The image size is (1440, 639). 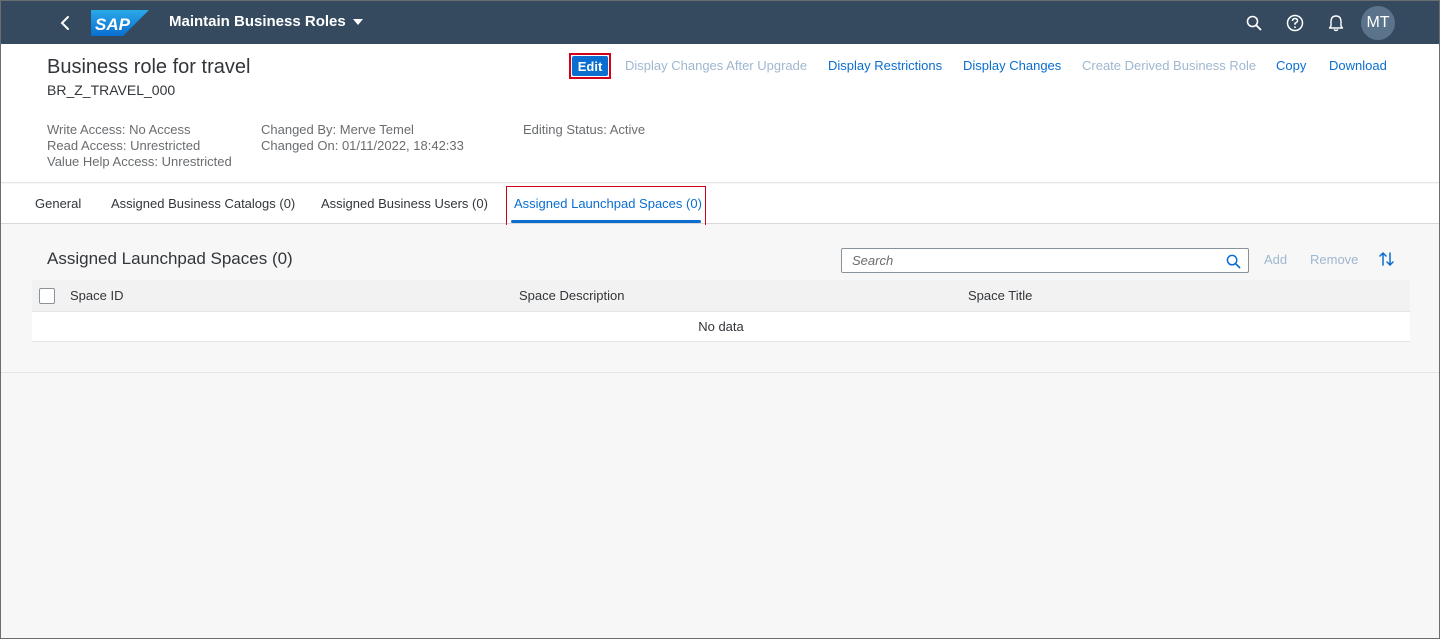 What do you see at coordinates (1000, 296) in the screenshot?
I see `column-space-title: Space Title` at bounding box center [1000, 296].